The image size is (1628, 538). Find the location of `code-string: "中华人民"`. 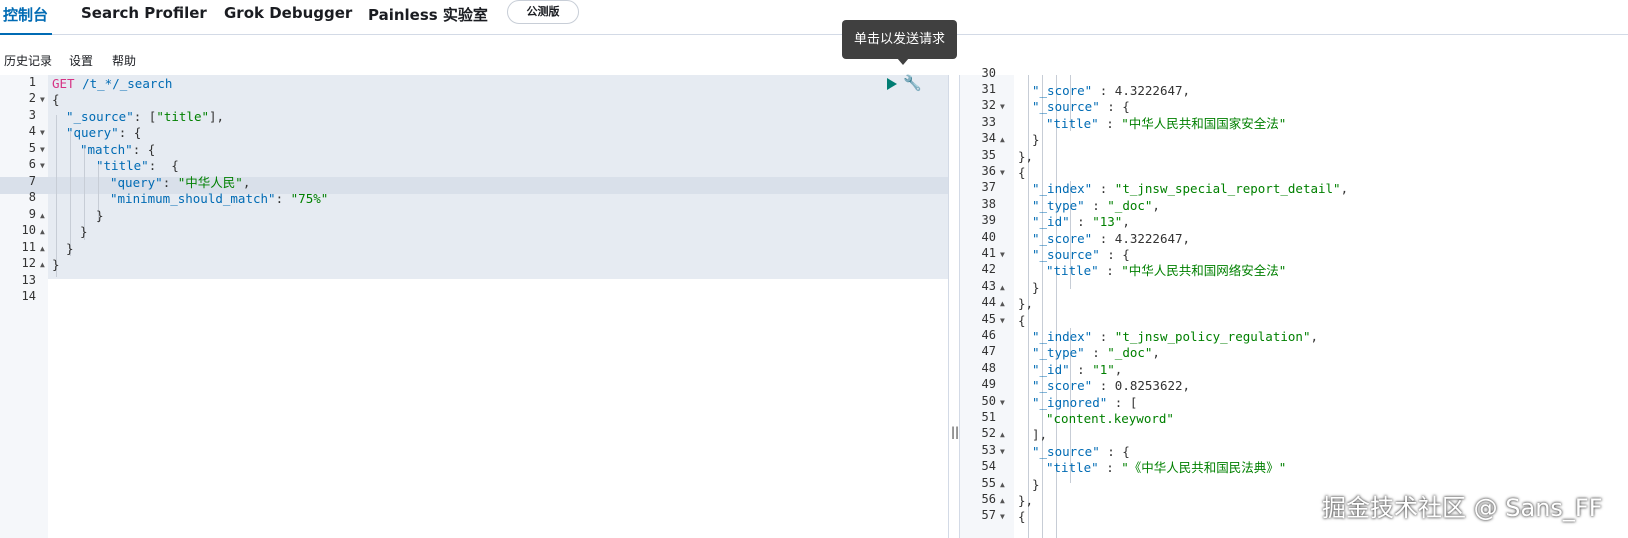

code-string: "中华人民" is located at coordinates (210, 182).